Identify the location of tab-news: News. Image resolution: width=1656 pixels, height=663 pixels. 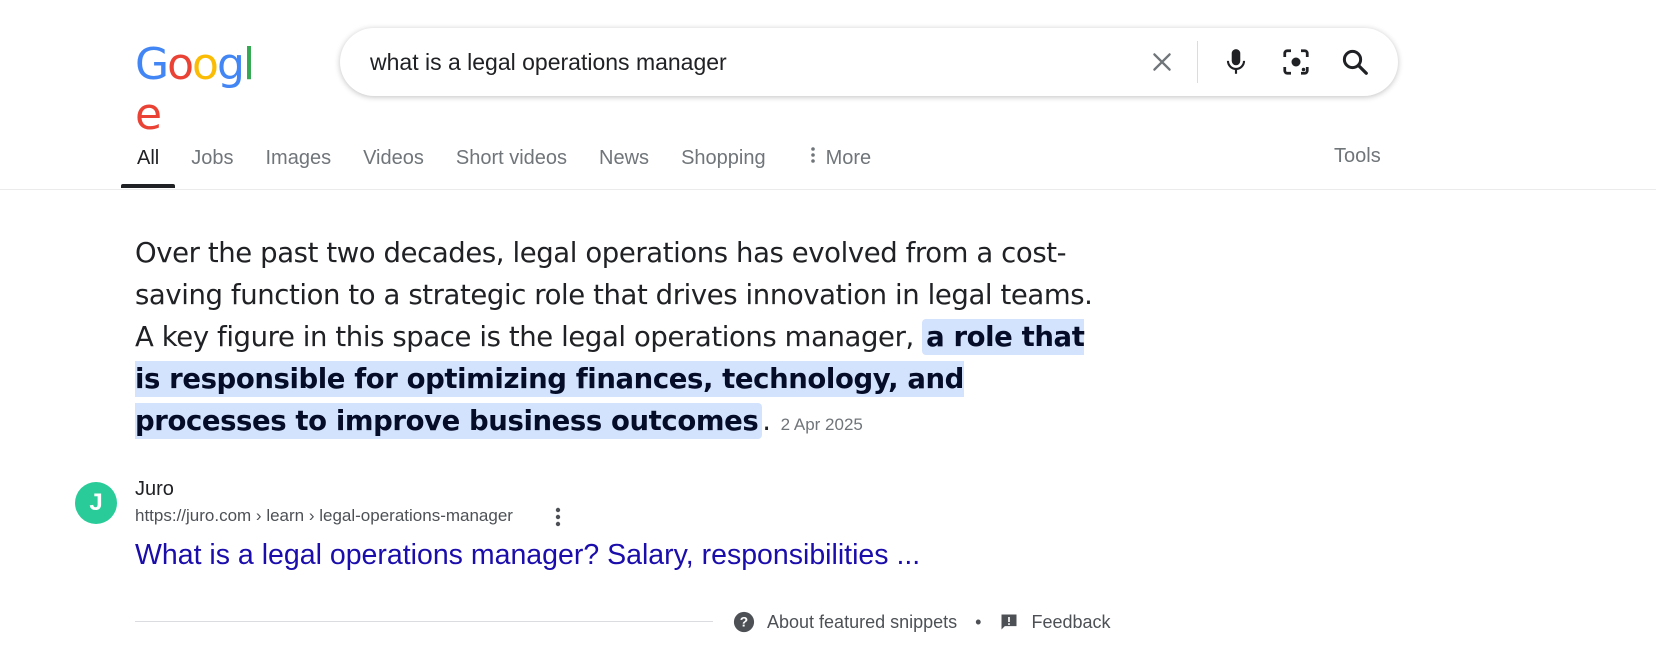
(624, 158).